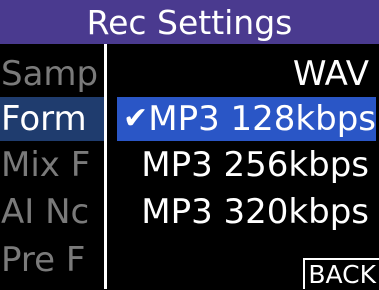  Describe the element at coordinates (52, 260) in the screenshot. I see `menu-item-pre-rec: Pre F` at that location.